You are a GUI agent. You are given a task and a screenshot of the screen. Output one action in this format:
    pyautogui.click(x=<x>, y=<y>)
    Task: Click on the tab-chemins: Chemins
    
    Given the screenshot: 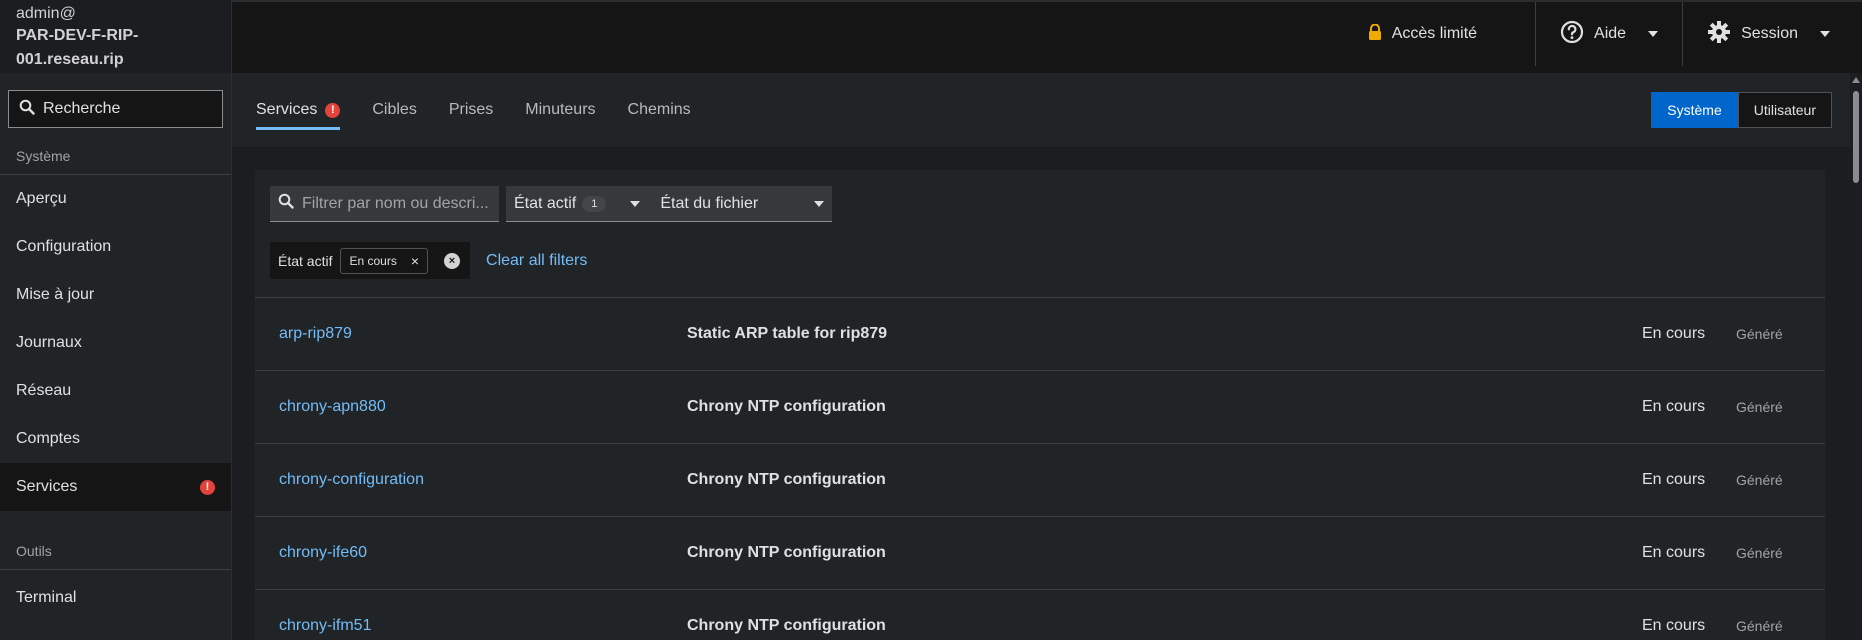 What is the action you would take?
    pyautogui.click(x=659, y=110)
    